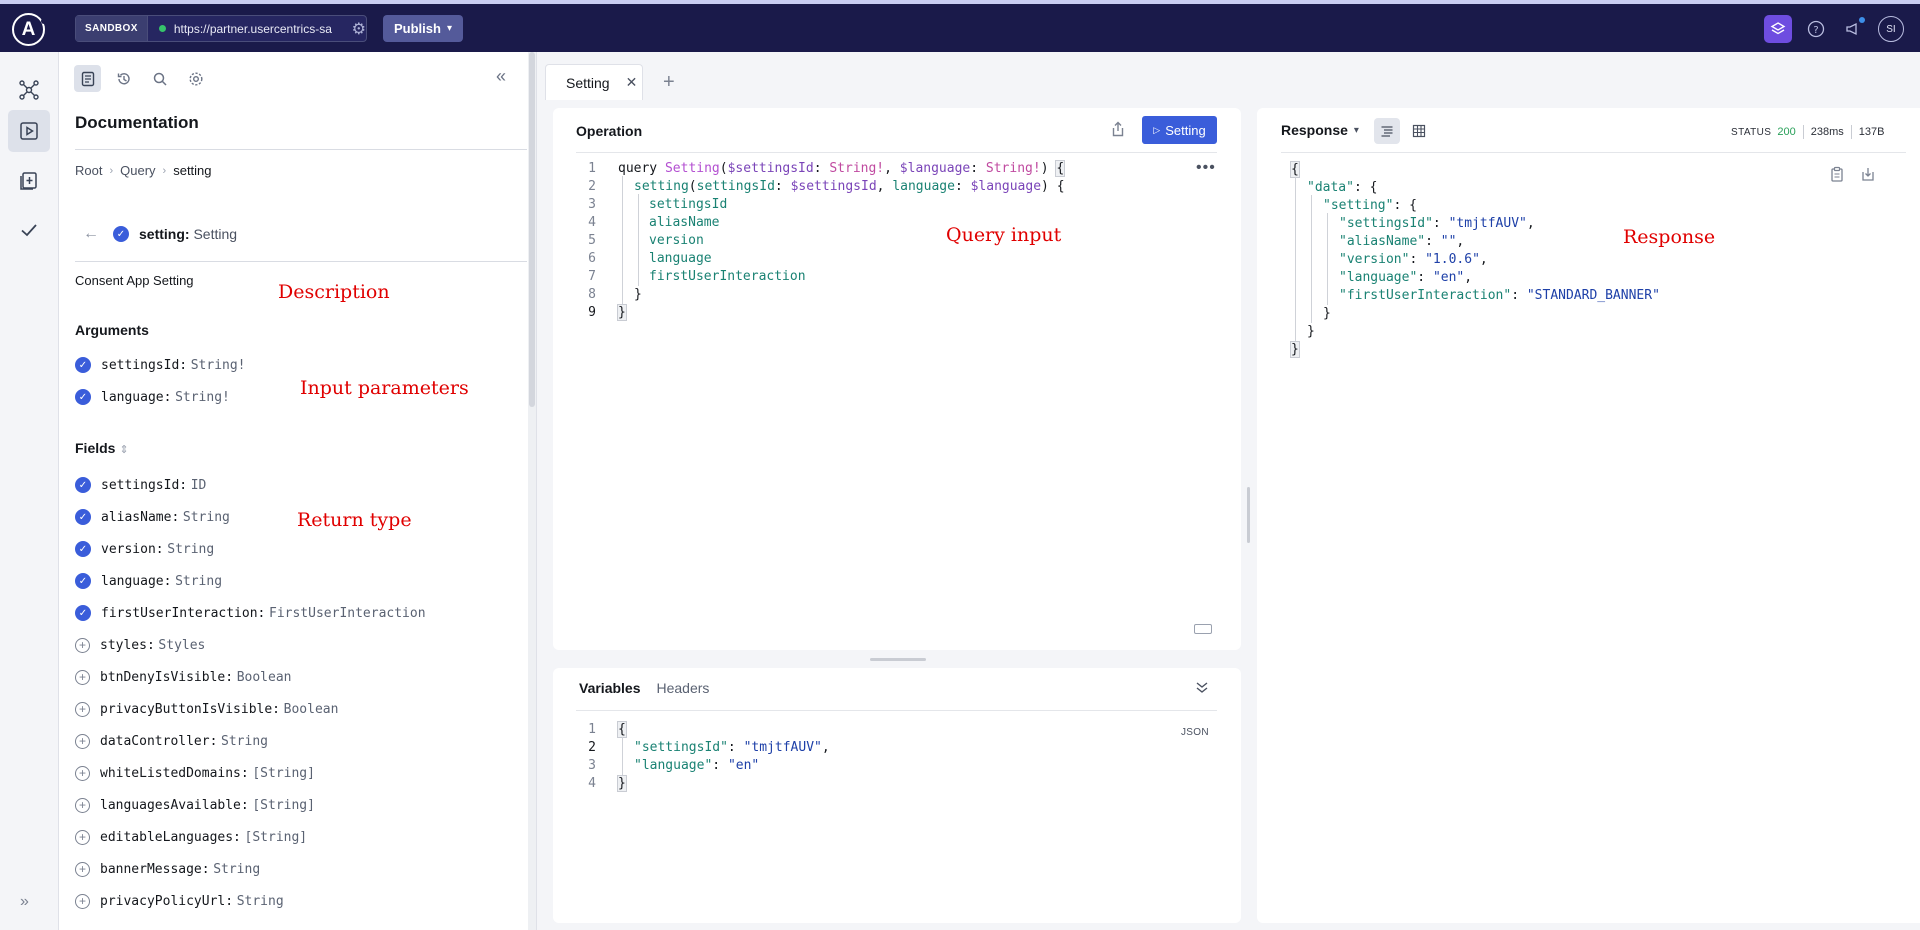 Image resolution: width=1920 pixels, height=930 pixels. Describe the element at coordinates (1320, 130) in the screenshot. I see `response-title: Response ▾` at that location.